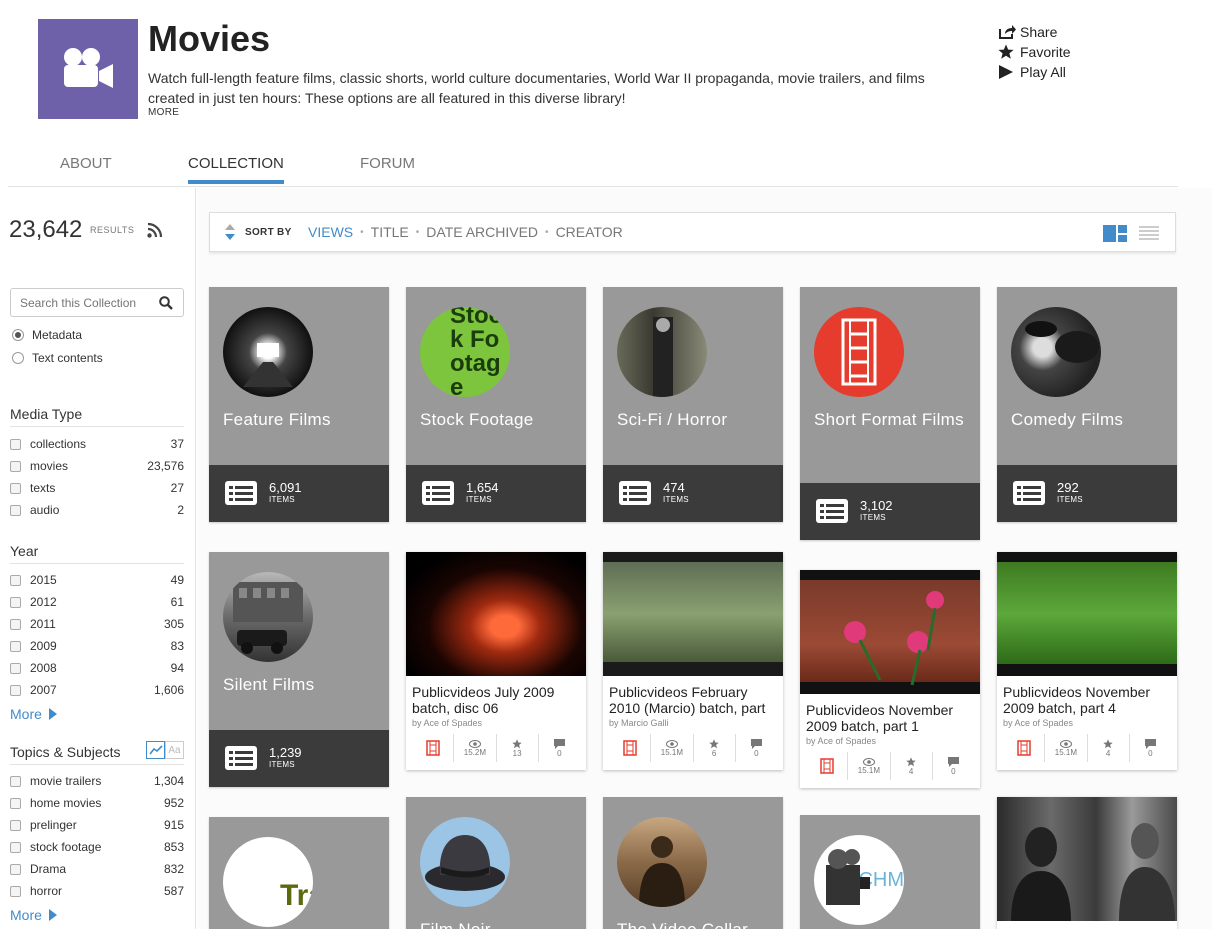  I want to click on film-icon, so click(826, 766).